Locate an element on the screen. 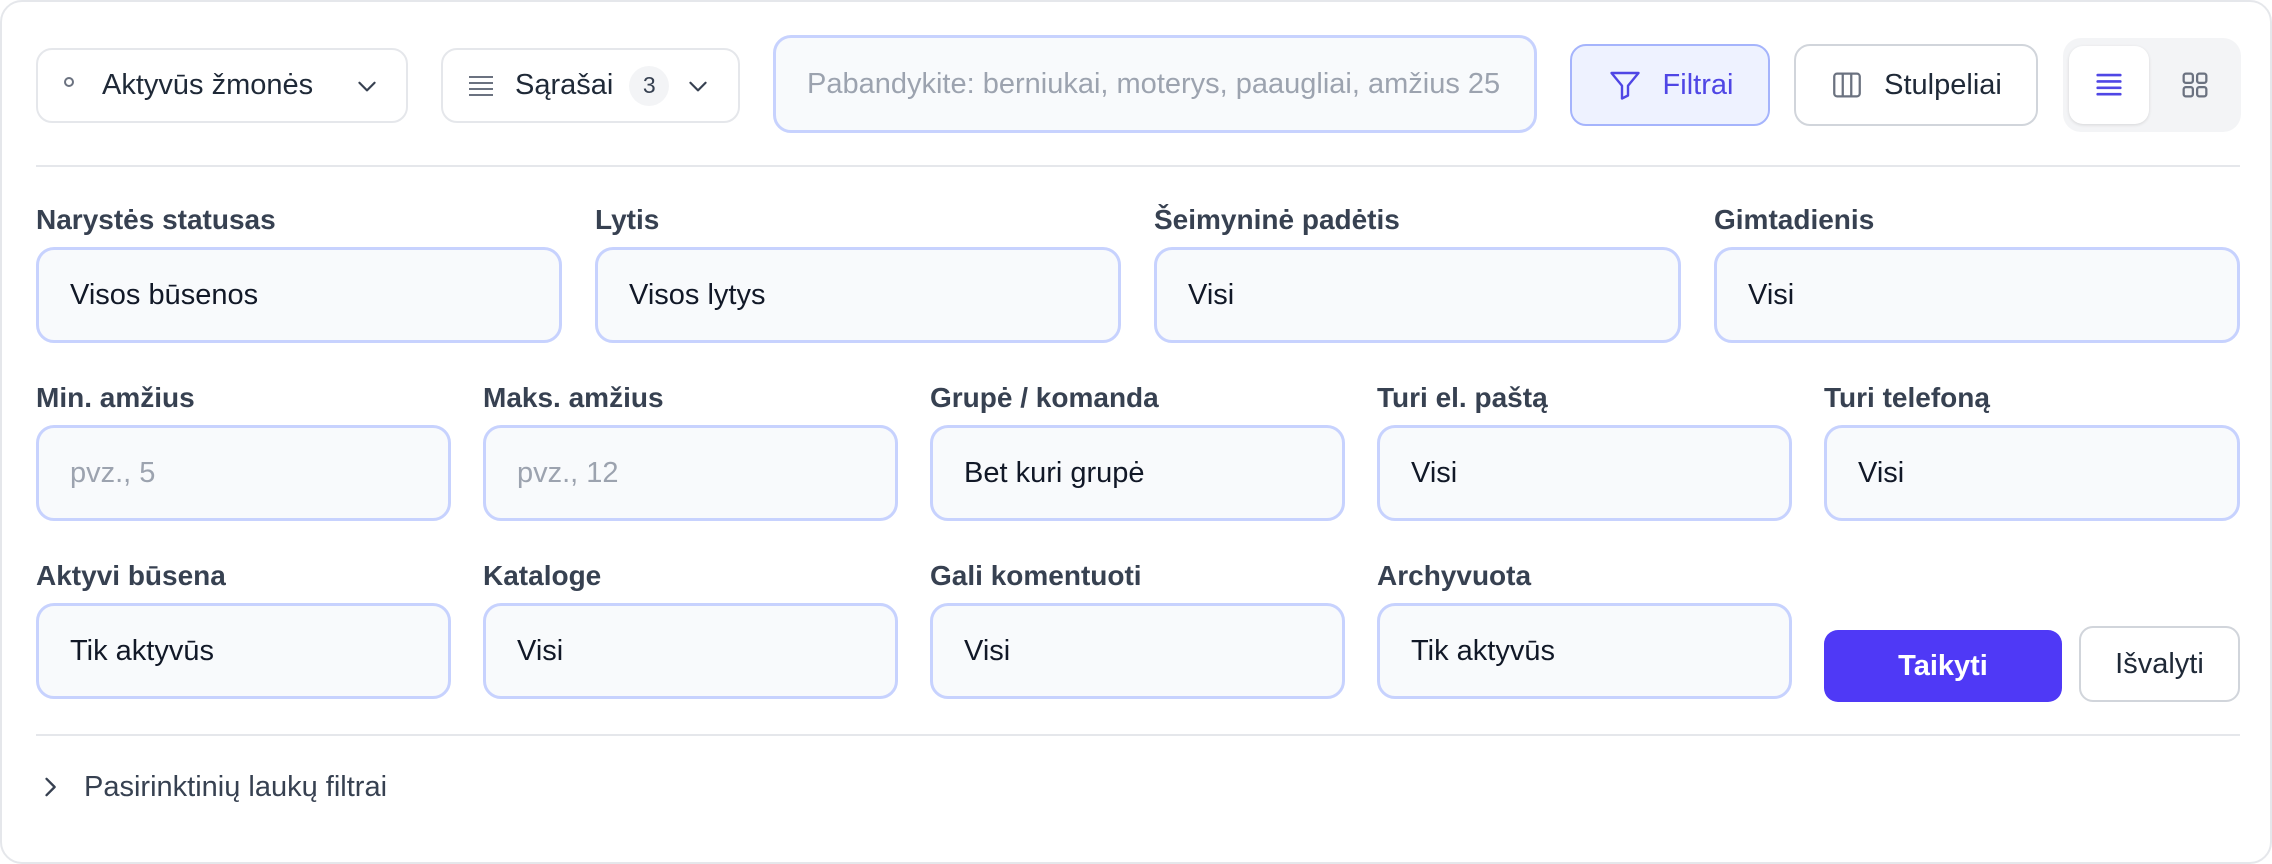 This screenshot has height=864, width=2272. max-age-label: Maks. amžius is located at coordinates (573, 397).